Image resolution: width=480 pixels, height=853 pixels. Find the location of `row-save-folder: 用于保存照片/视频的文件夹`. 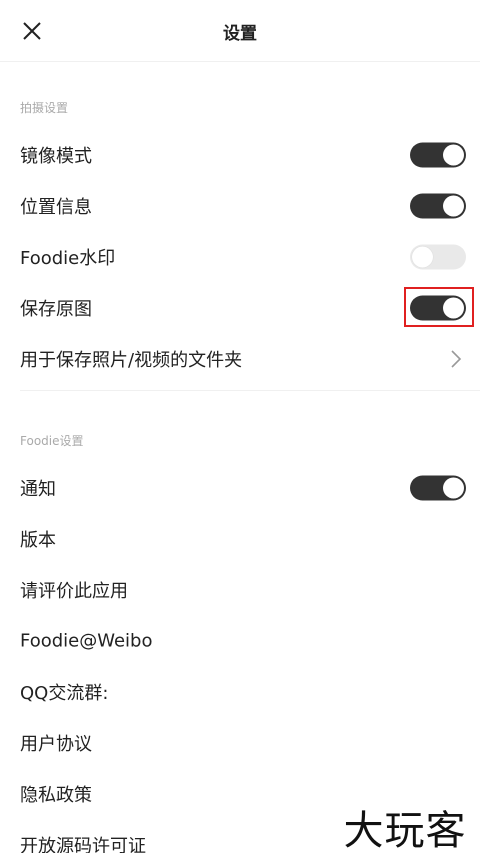

row-save-folder: 用于保存照片/视频的文件夹 is located at coordinates (240, 358).